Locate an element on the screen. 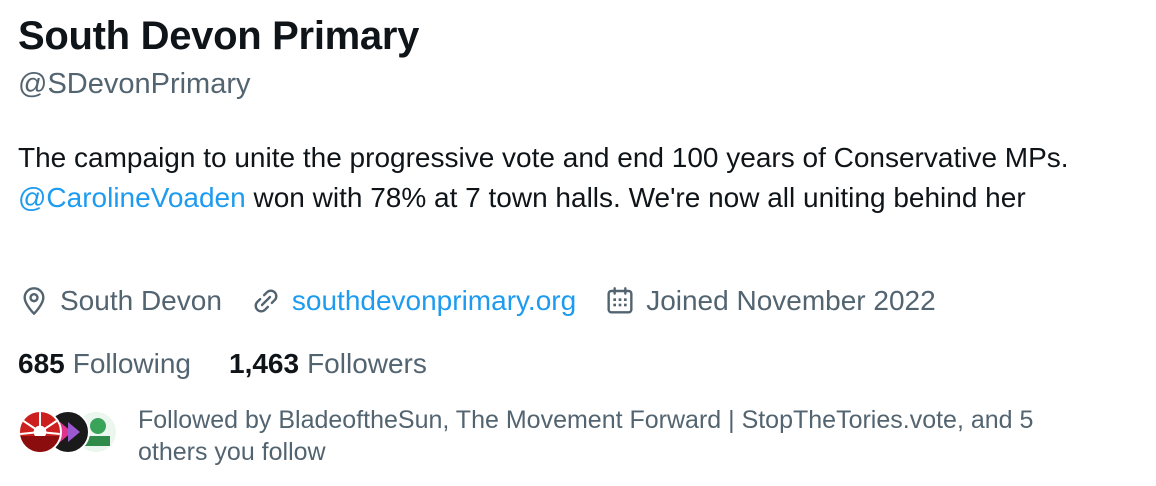 The width and height of the screenshot is (1156, 486). follower-avatars is located at coordinates (68, 431).